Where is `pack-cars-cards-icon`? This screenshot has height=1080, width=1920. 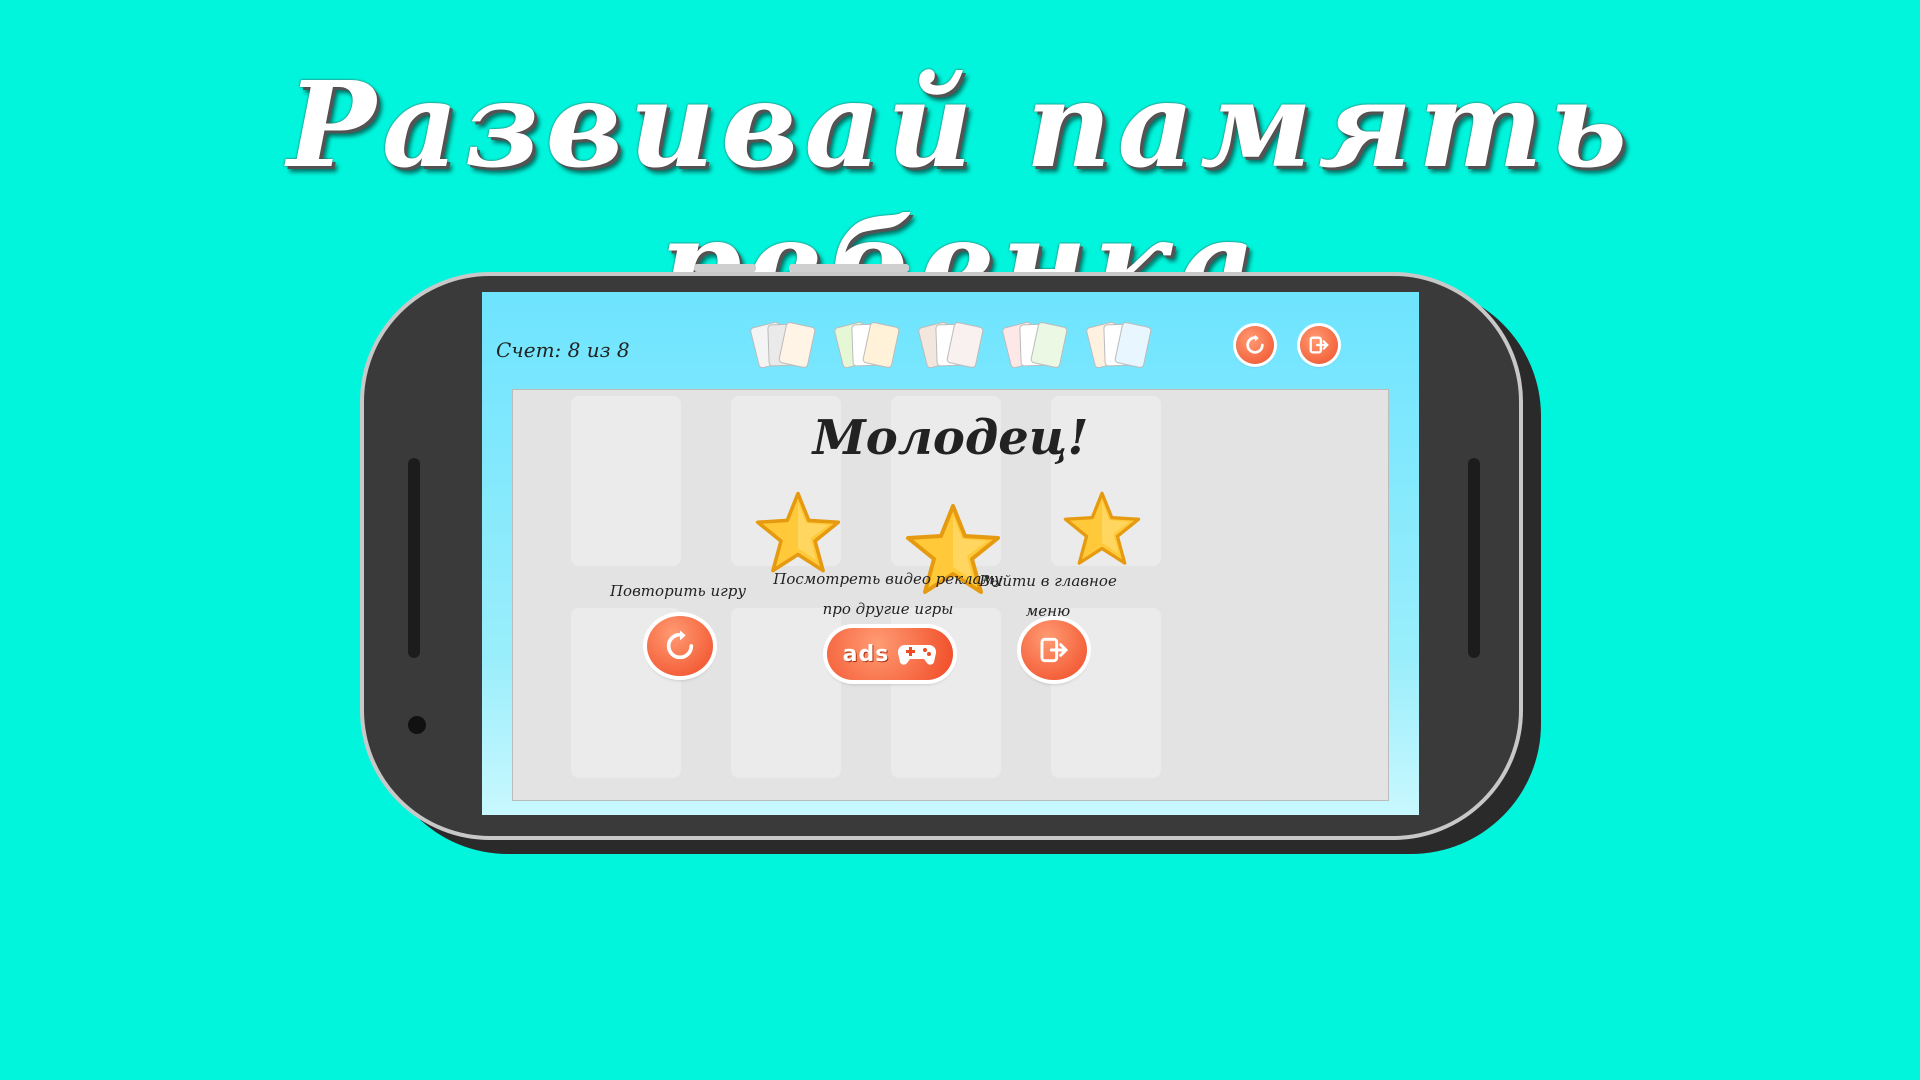
pack-cars-cards-icon is located at coordinates (951, 345).